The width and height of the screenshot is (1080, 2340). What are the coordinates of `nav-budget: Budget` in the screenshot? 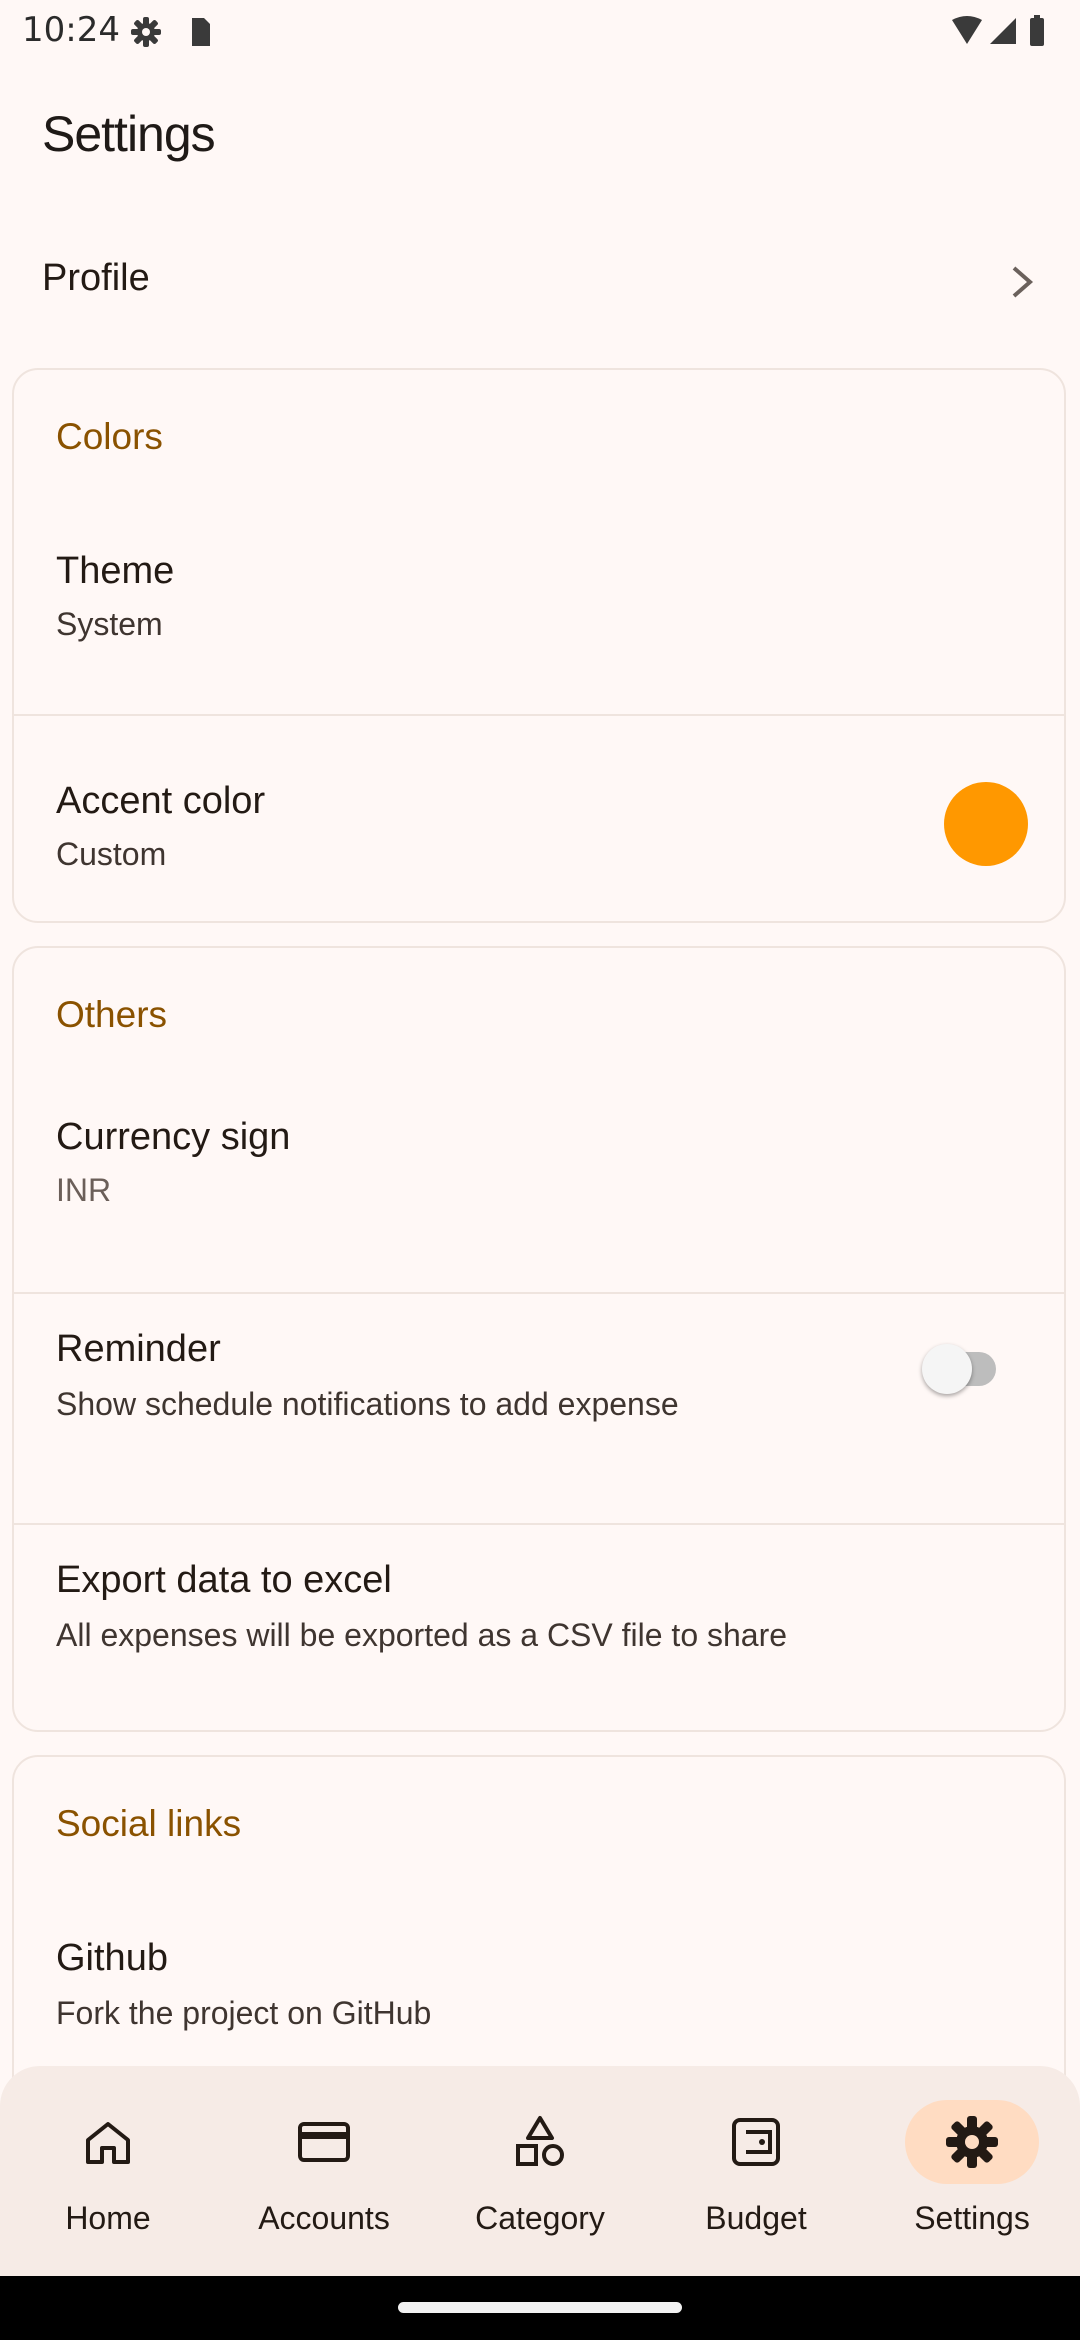 It's located at (756, 2171).